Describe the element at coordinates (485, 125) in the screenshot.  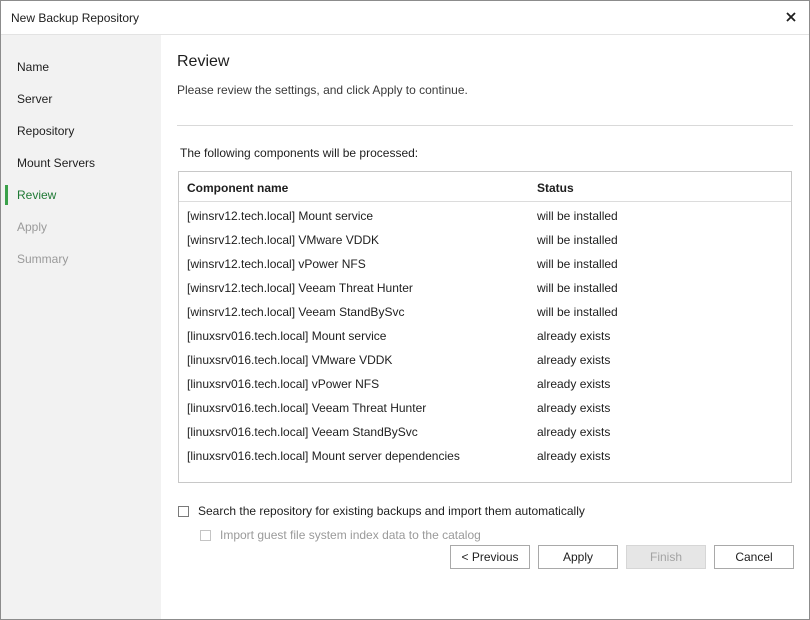
I see `header-divider` at that location.